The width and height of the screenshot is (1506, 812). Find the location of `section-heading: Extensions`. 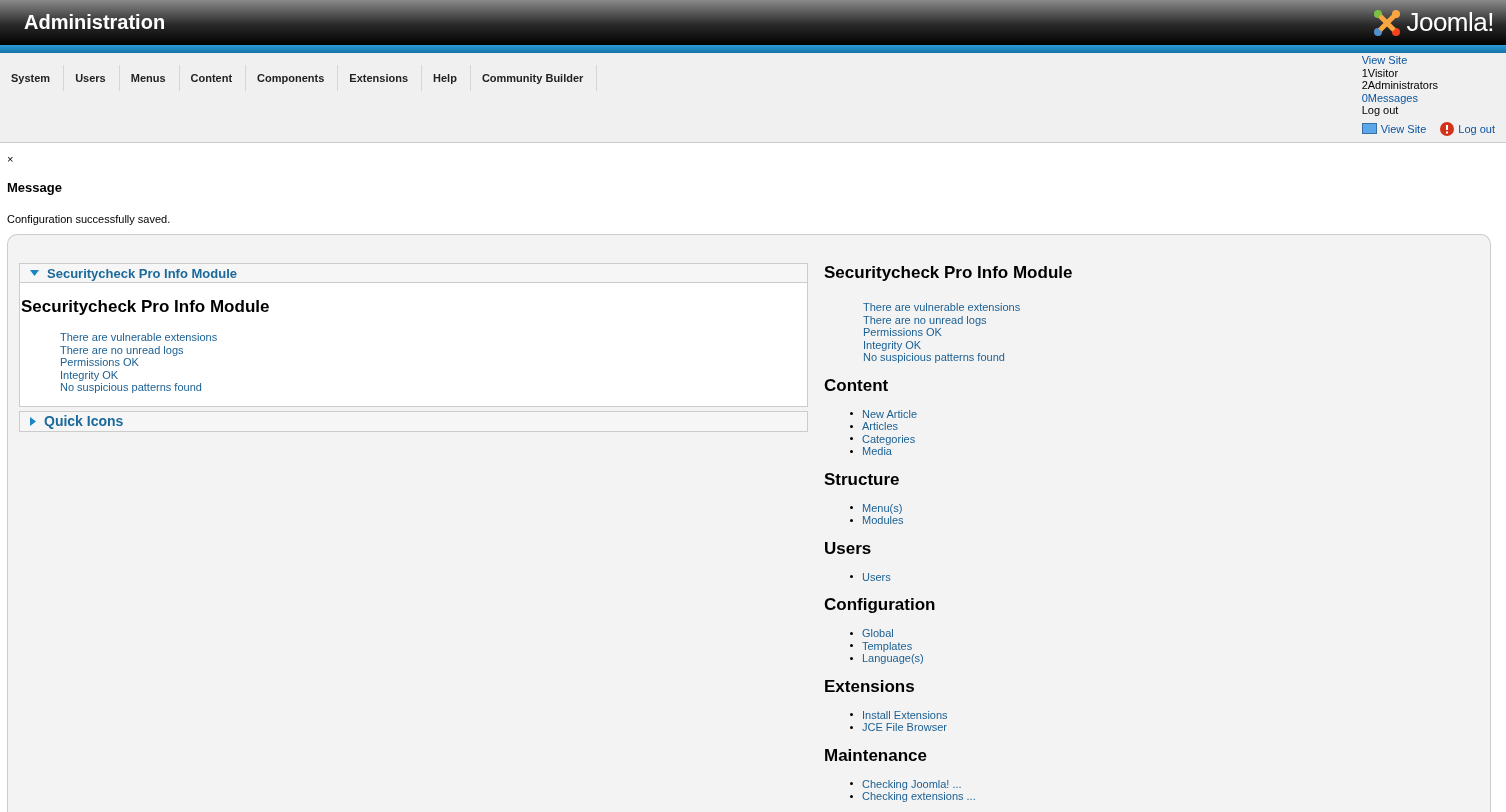

section-heading: Extensions is located at coordinates (870, 686).